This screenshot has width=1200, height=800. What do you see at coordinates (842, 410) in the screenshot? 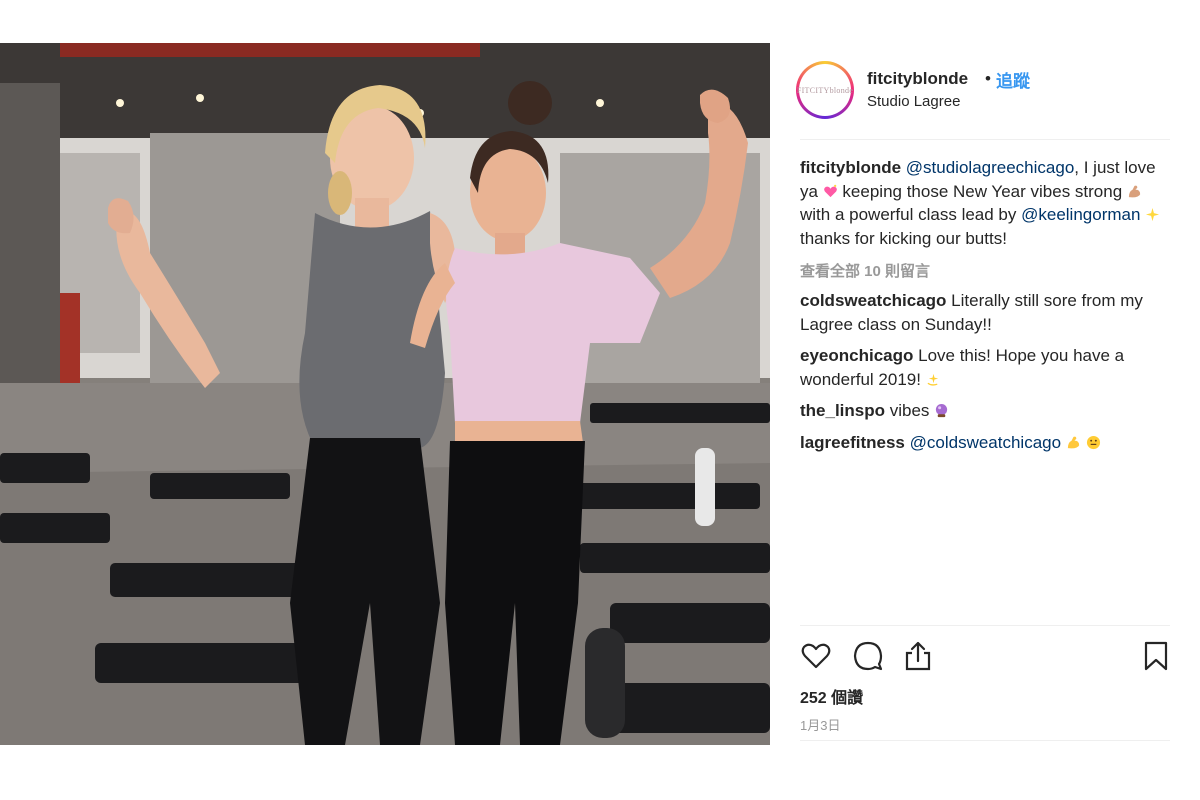
I see `comment-author: the_linspo` at bounding box center [842, 410].